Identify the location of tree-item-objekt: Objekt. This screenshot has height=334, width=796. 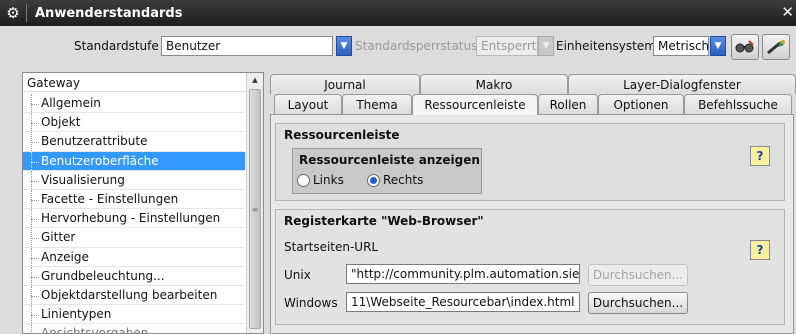
(134, 123).